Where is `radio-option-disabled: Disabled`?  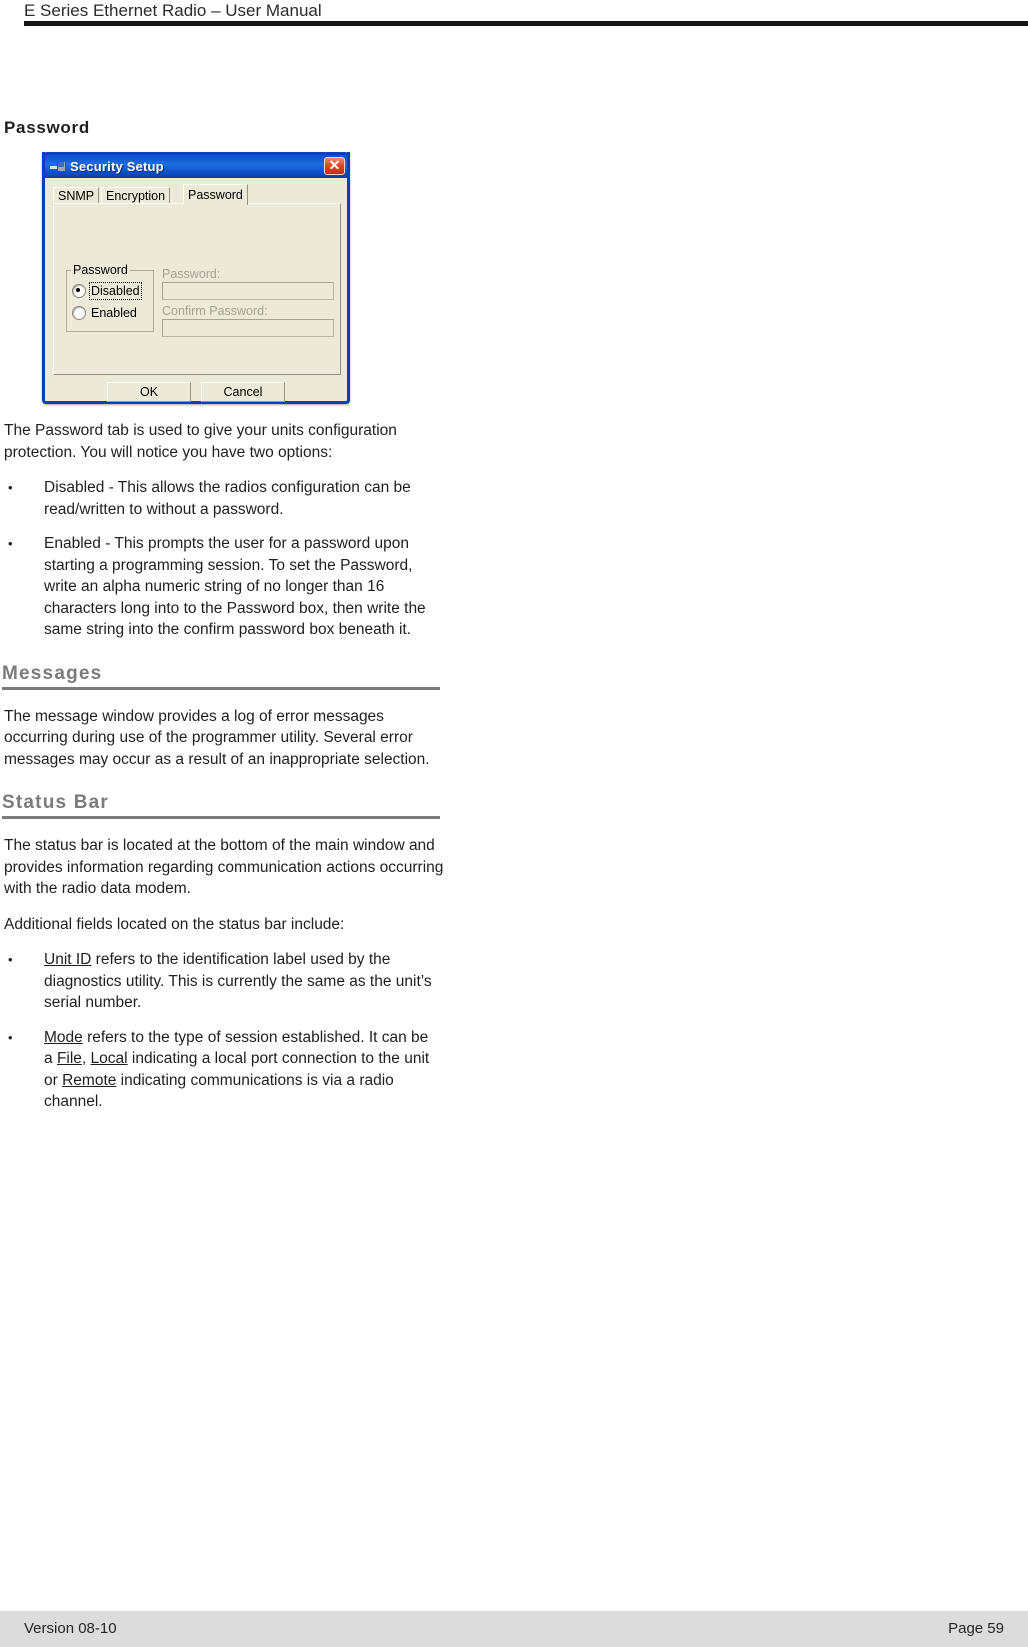
radio-option-disabled: Disabled is located at coordinates (107, 291).